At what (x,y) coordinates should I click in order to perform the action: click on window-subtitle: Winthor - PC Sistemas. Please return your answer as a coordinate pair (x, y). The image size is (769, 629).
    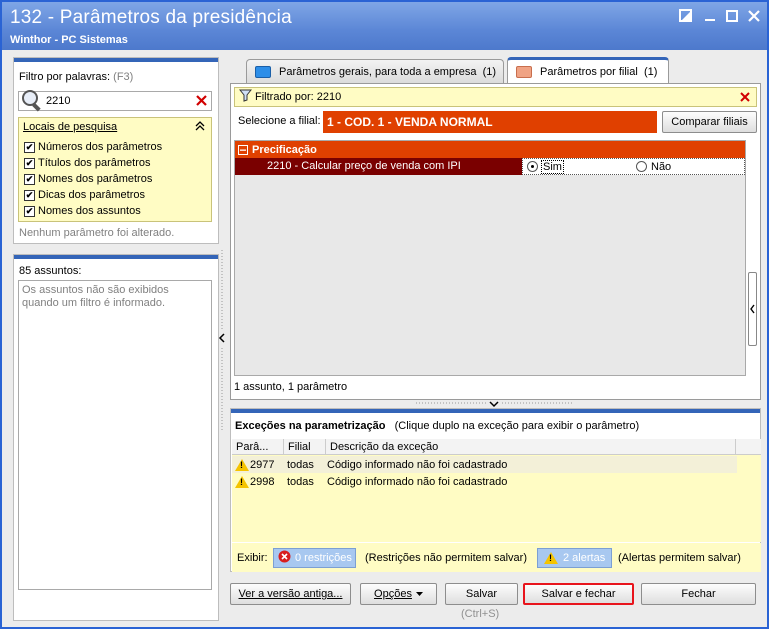
    Looking at the image, I should click on (69, 40).